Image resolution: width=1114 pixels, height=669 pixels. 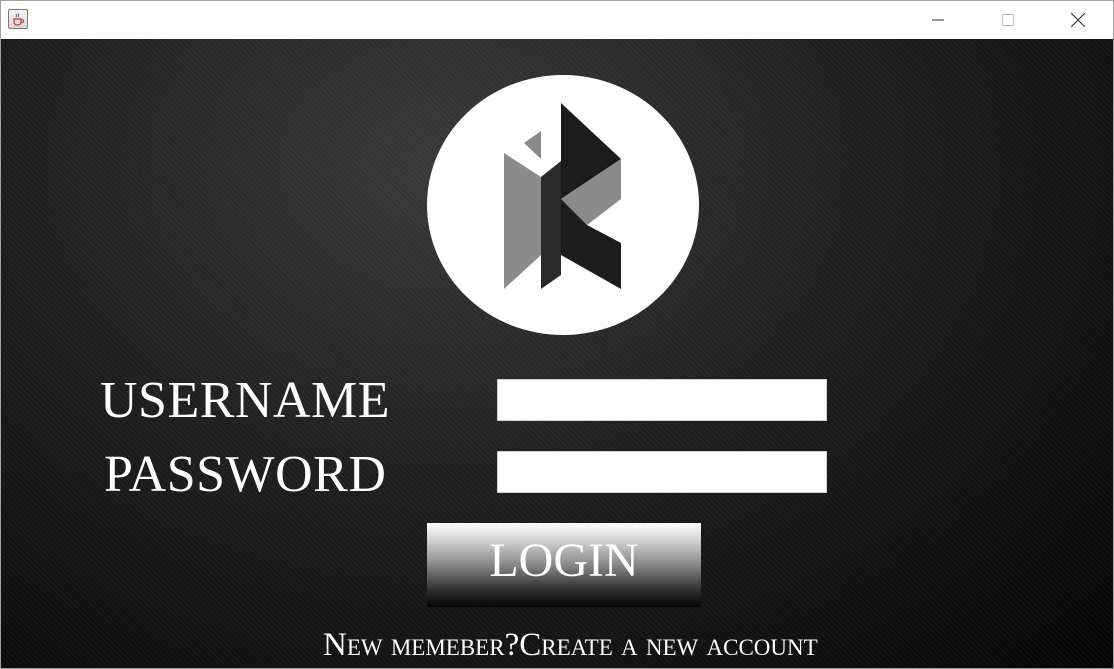 I want to click on java-coffee-cup-icon, so click(x=18, y=19).